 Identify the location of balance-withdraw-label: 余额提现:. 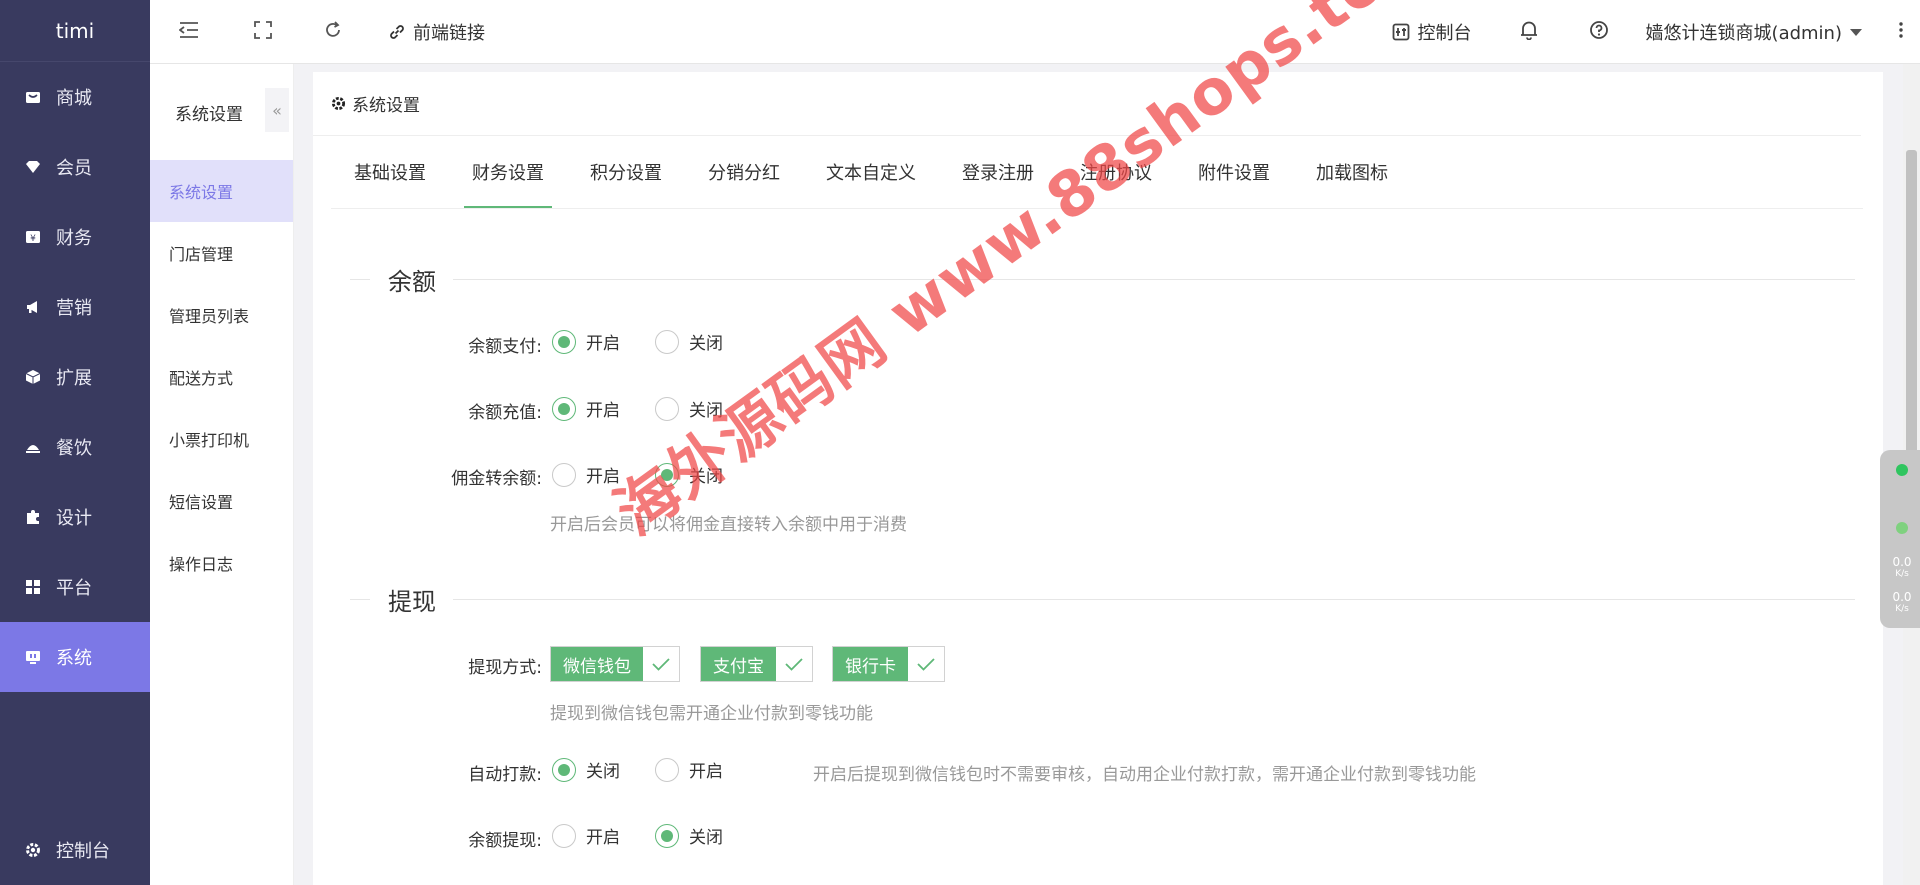
(505, 841).